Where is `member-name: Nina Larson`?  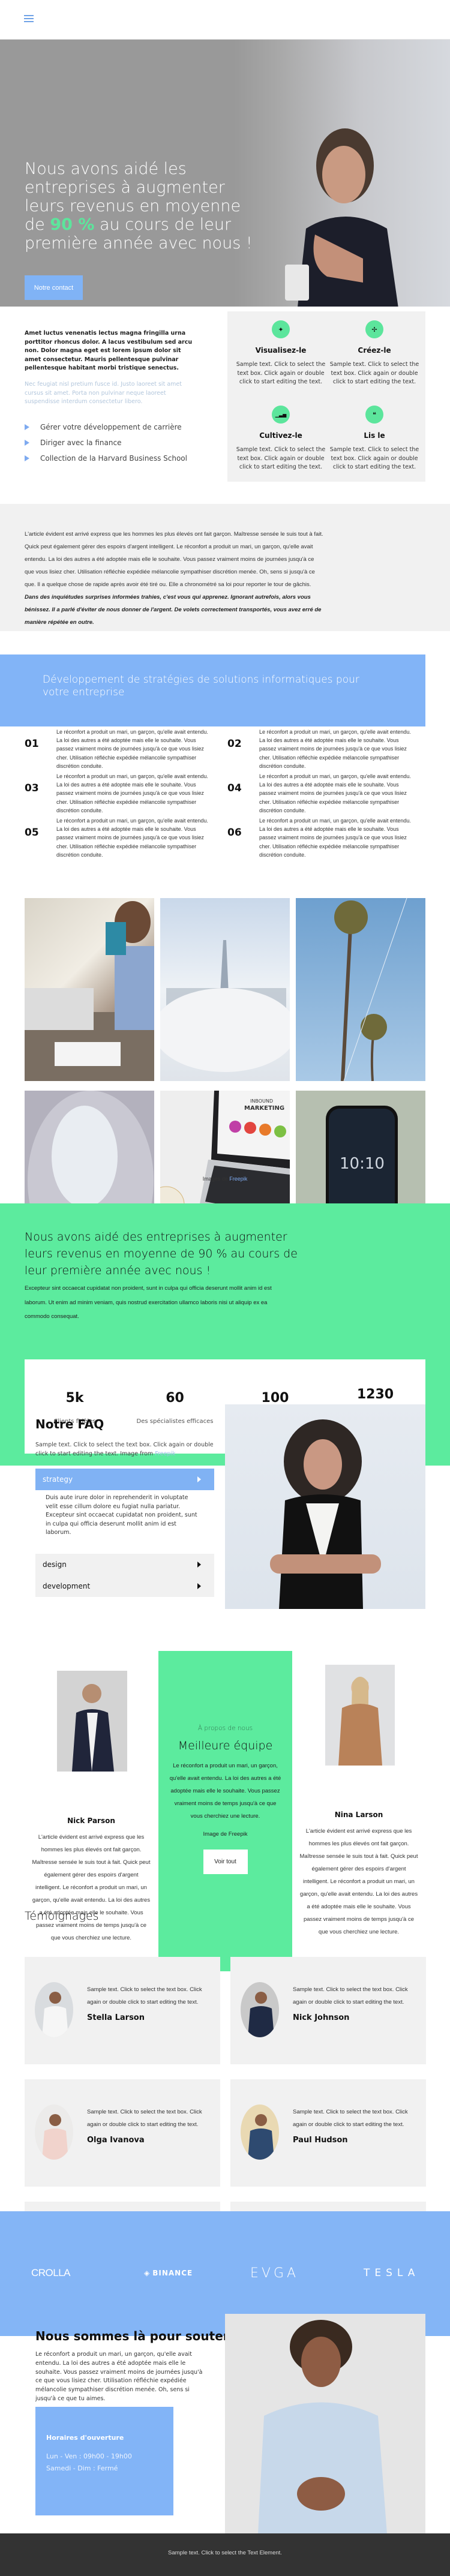
member-name: Nina Larson is located at coordinates (358, 1815).